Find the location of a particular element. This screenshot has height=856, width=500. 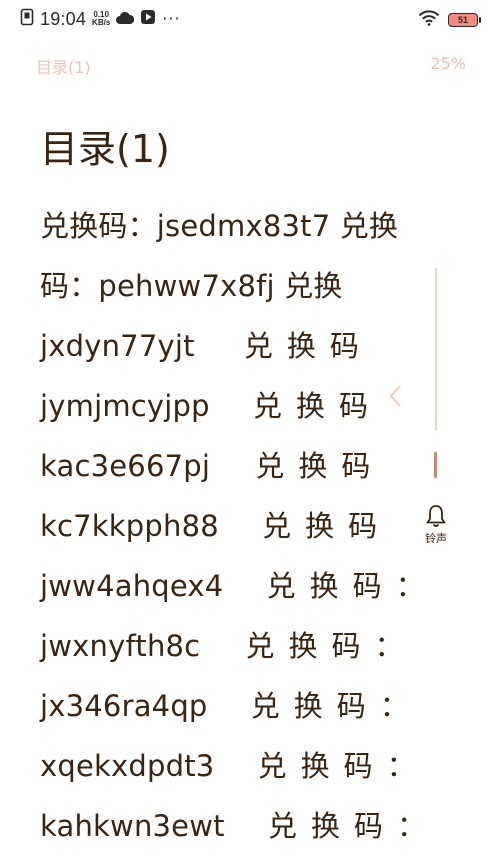

play-icon is located at coordinates (148, 19).